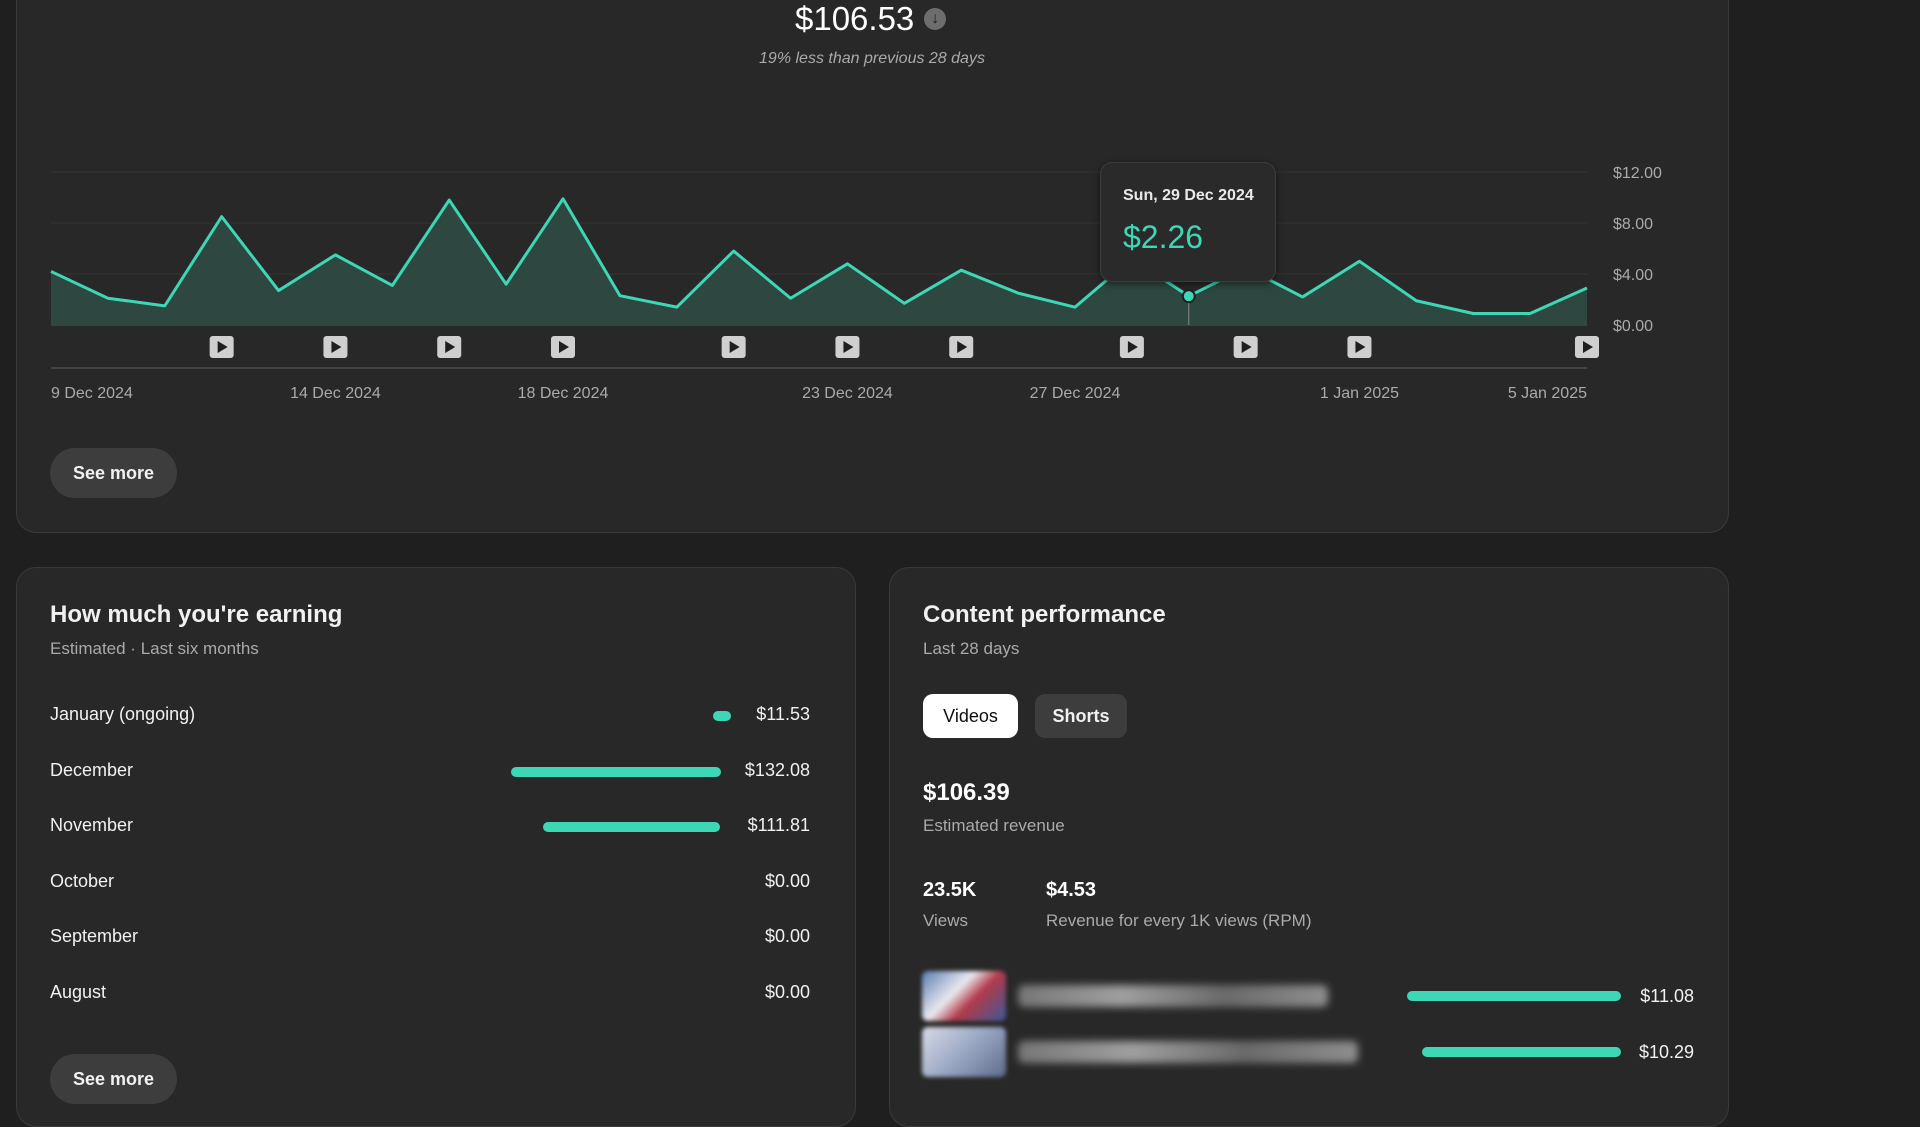 The width and height of the screenshot is (1920, 1127). Describe the element at coordinates (92, 825) in the screenshot. I see `earnings-month: November` at that location.